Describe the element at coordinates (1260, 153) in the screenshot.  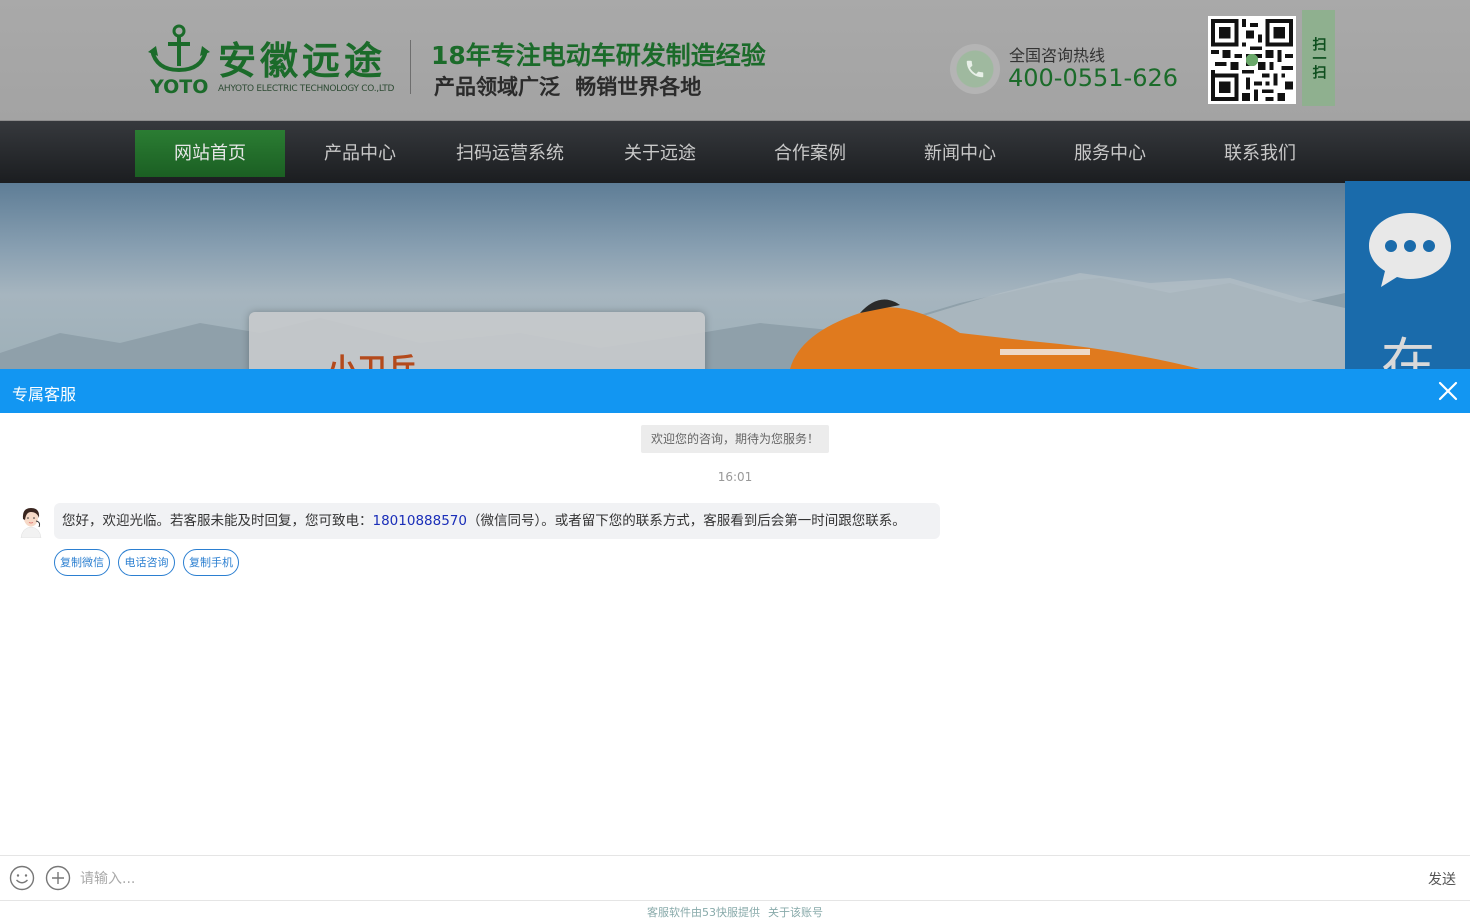
I see `nav-contact: 联系我们` at that location.